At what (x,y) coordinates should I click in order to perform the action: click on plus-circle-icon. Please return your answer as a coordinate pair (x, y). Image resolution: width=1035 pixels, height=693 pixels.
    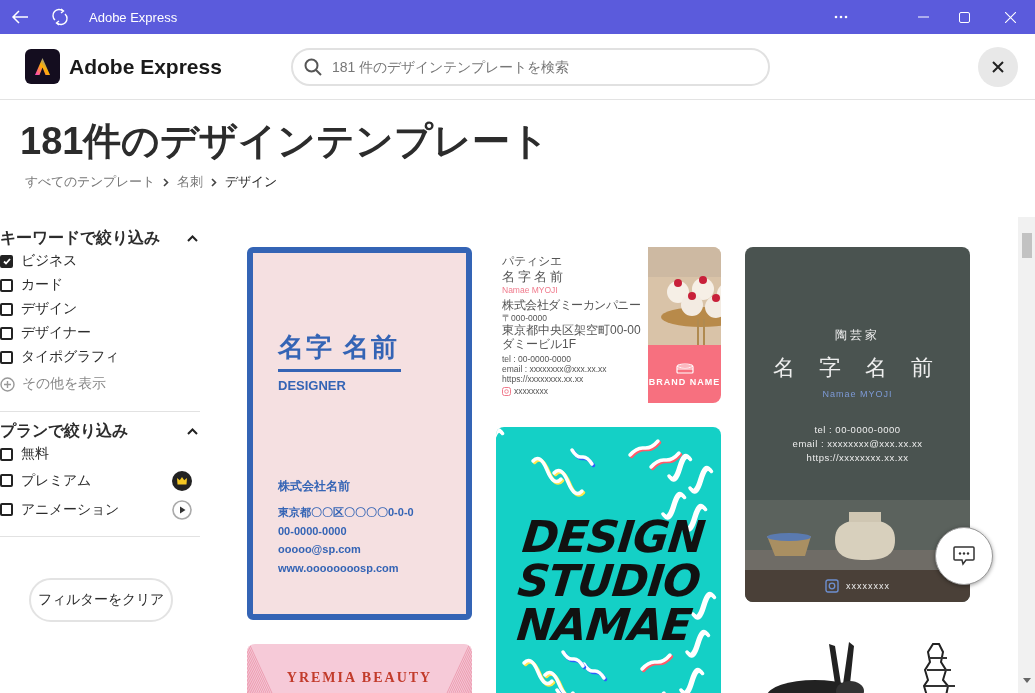
    Looking at the image, I should click on (7, 384).